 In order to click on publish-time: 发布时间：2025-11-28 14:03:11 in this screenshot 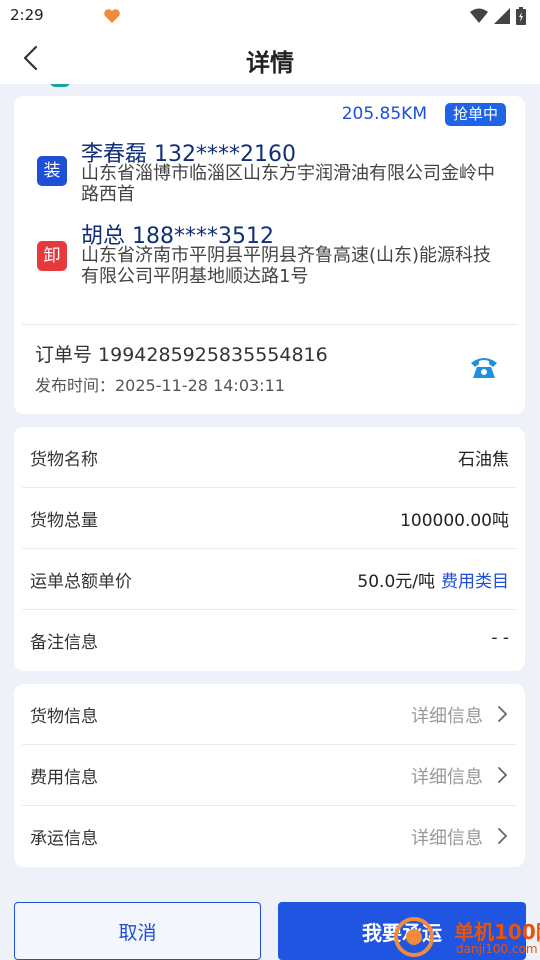, I will do `click(160, 385)`.